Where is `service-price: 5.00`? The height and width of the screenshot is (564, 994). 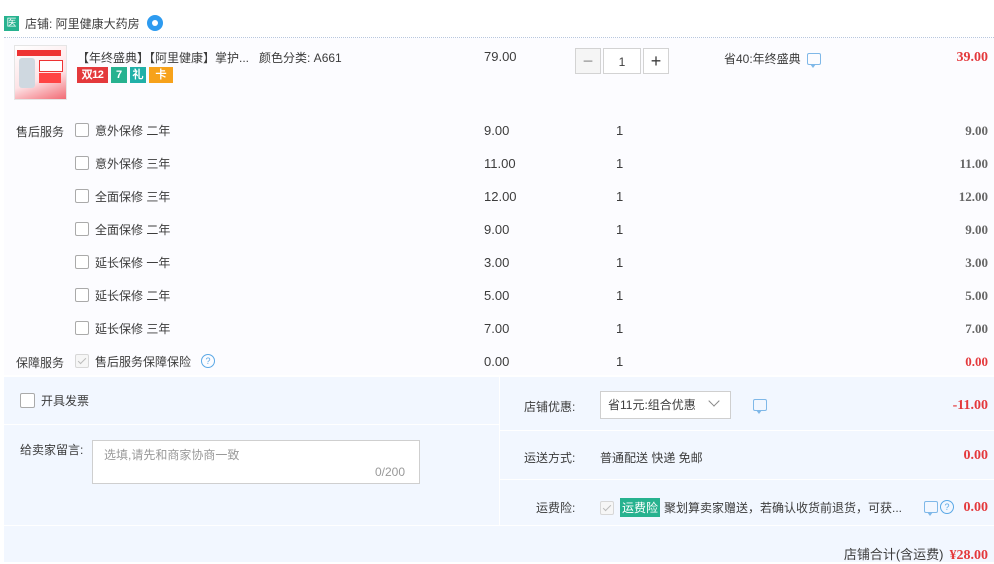
service-price: 5.00 is located at coordinates (497, 295).